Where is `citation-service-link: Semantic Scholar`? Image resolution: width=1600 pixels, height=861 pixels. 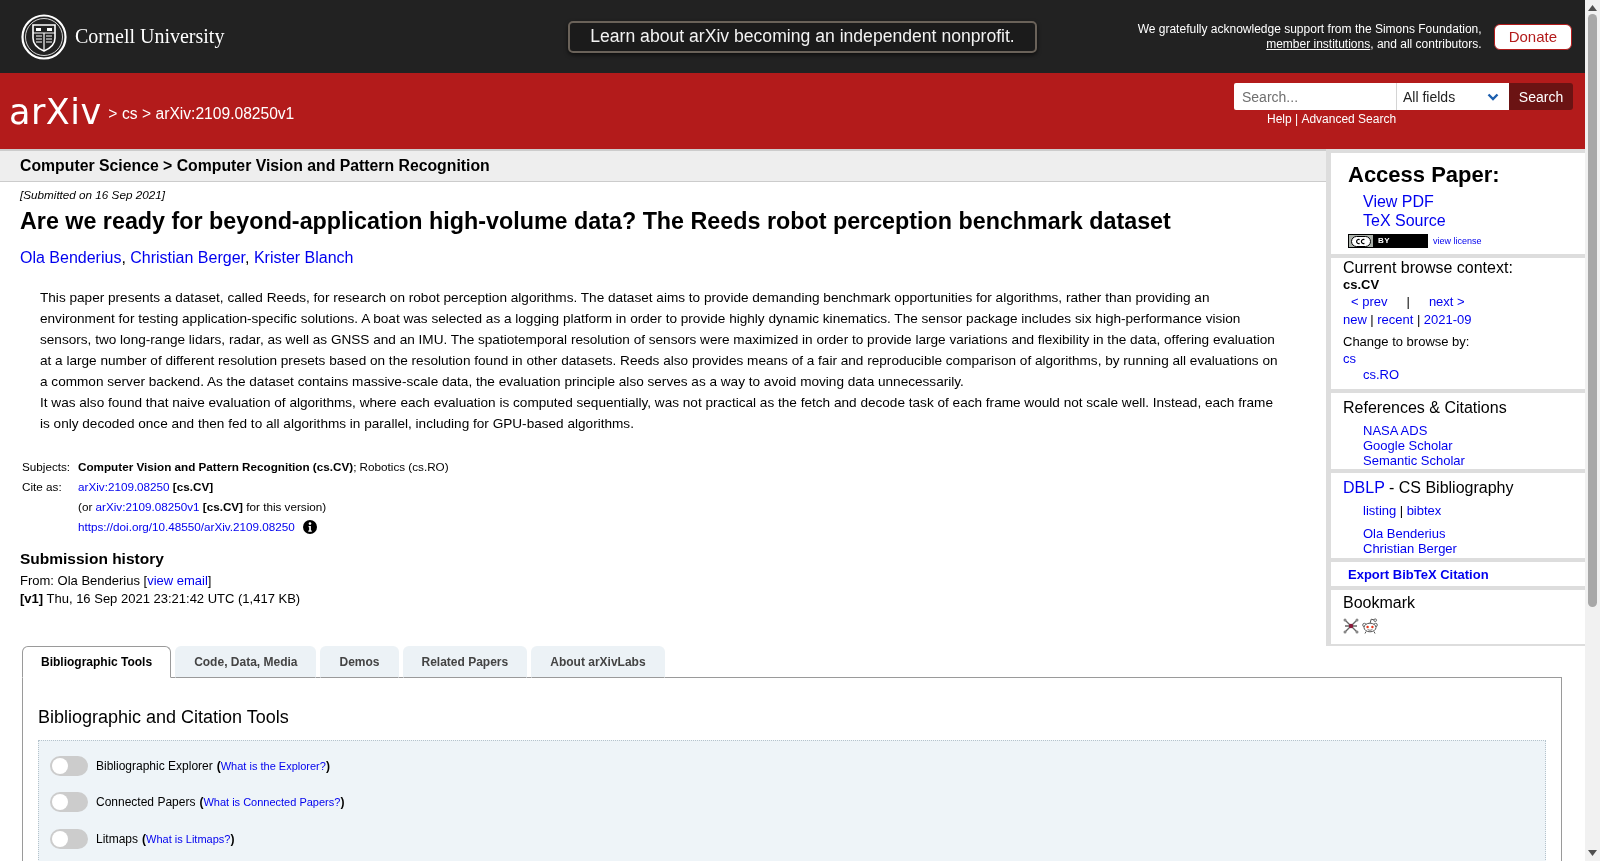
citation-service-link: Semantic Scholar is located at coordinates (1414, 460).